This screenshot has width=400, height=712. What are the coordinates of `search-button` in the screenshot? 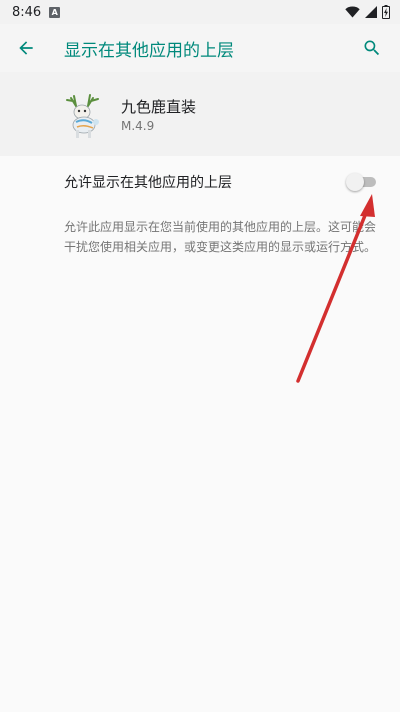 It's located at (372, 48).